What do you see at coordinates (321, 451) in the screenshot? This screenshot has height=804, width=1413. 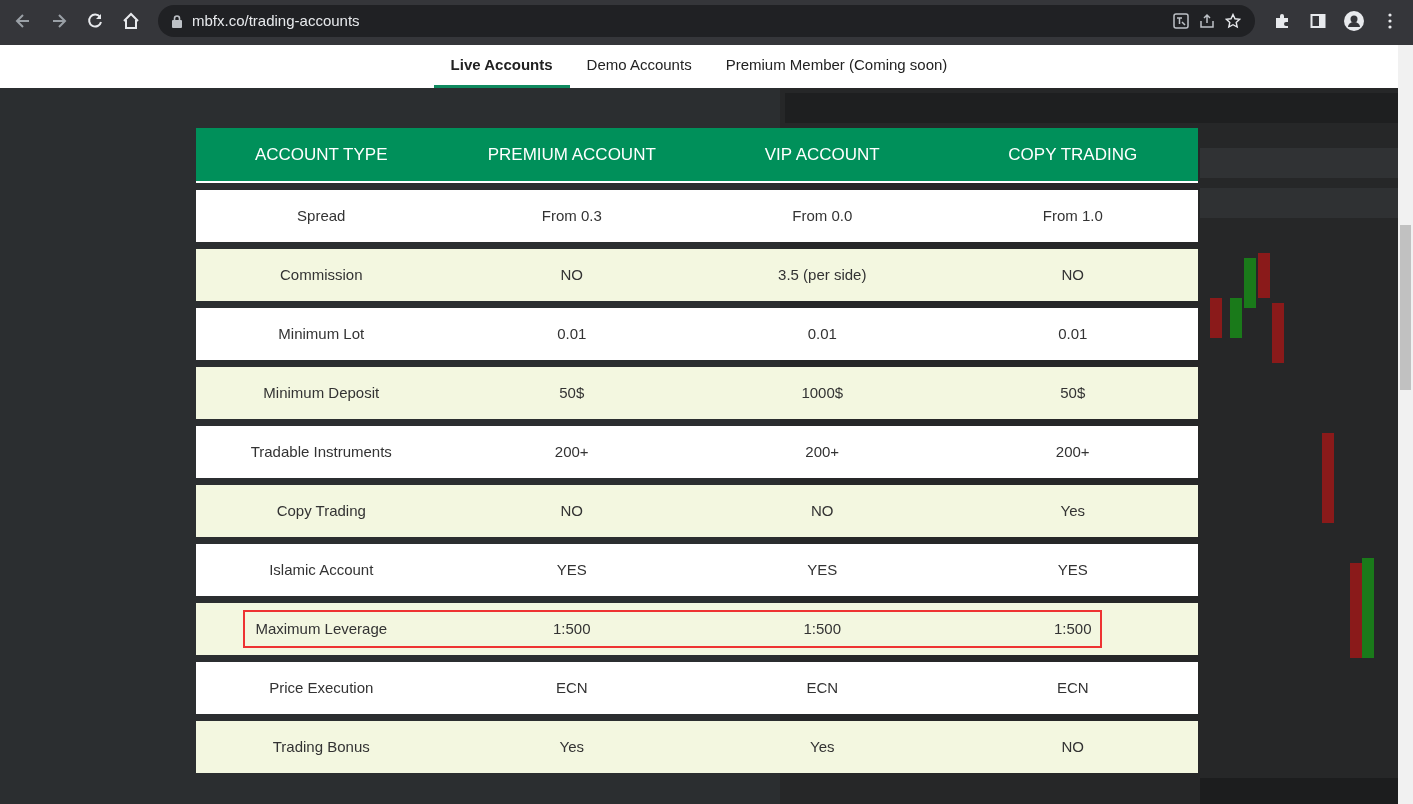 I see `table-cell-text: Tradable Instruments` at bounding box center [321, 451].